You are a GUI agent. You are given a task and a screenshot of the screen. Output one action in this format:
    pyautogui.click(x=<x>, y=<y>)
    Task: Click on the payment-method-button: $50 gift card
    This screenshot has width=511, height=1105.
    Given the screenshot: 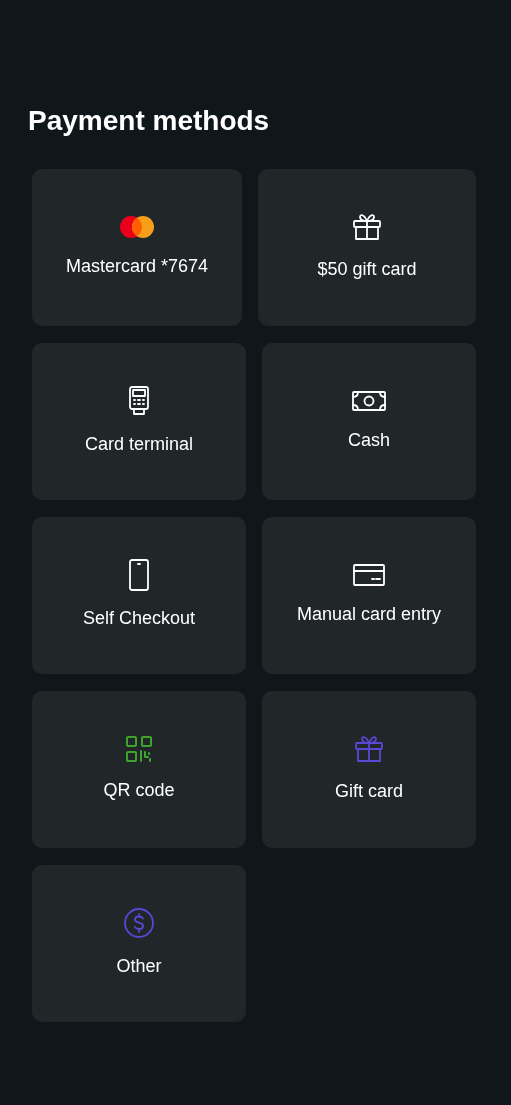 What is the action you would take?
    pyautogui.click(x=367, y=247)
    